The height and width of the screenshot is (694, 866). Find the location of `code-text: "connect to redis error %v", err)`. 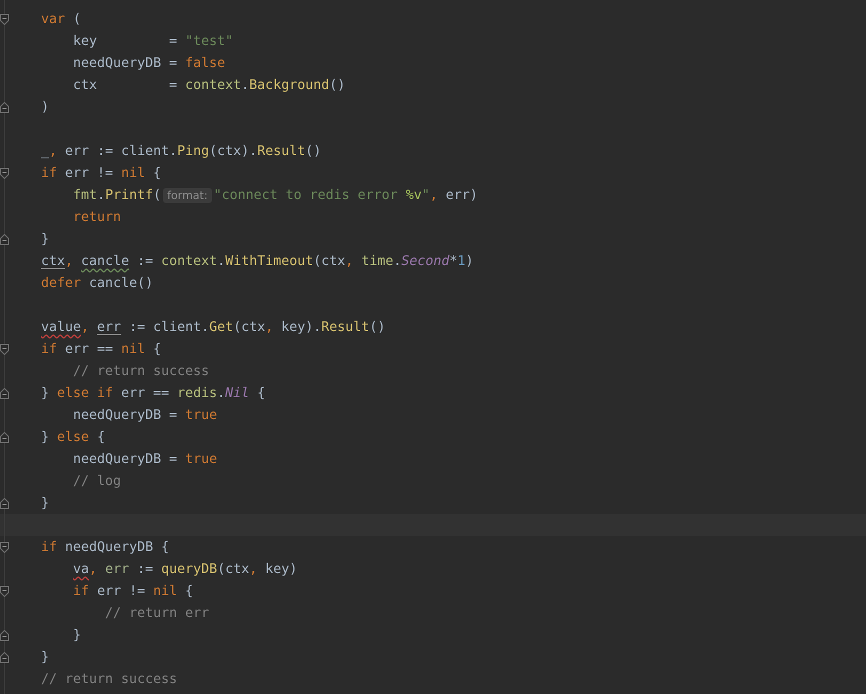

code-text: "connect to redis error %v", err) is located at coordinates (346, 195).